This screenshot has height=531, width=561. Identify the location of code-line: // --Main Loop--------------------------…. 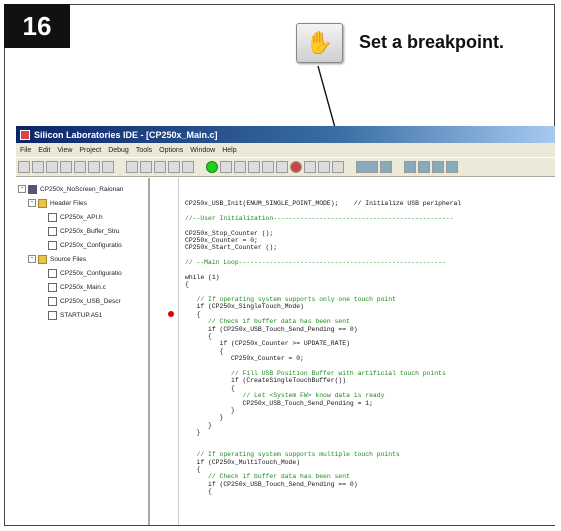
(370, 262).